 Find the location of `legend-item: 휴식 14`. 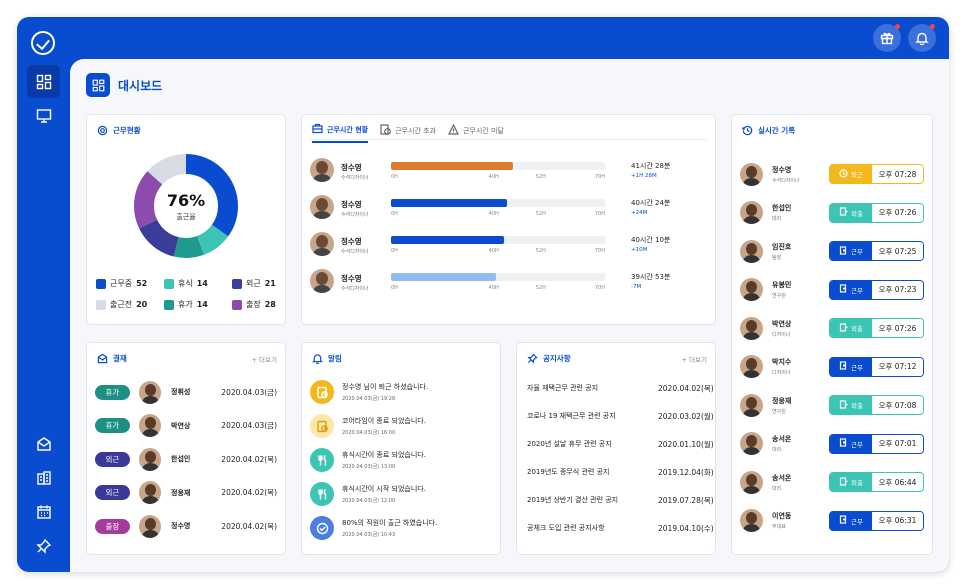

legend-item: 휴식 14 is located at coordinates (198, 283).